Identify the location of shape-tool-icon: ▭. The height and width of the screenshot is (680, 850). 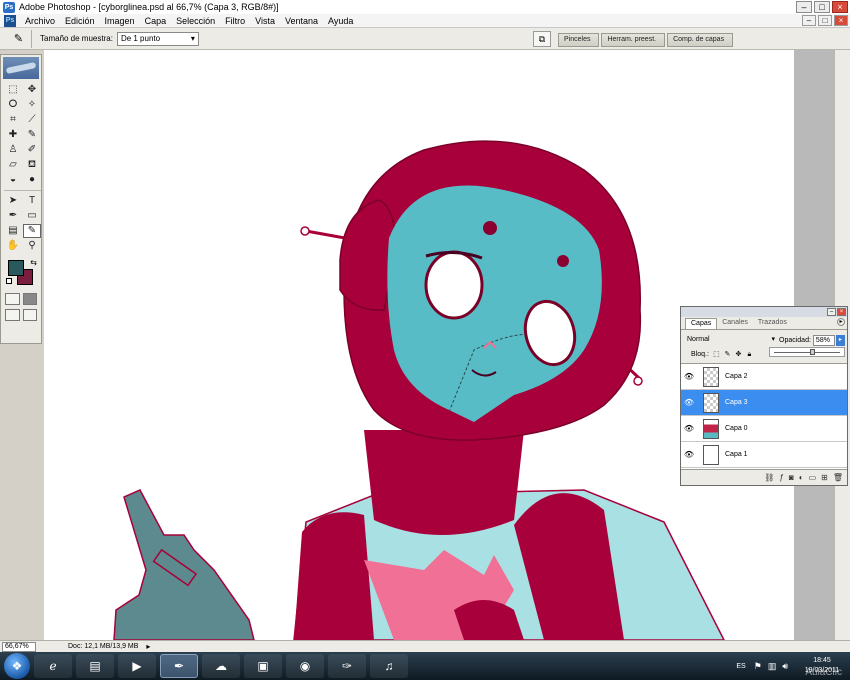
(32, 216).